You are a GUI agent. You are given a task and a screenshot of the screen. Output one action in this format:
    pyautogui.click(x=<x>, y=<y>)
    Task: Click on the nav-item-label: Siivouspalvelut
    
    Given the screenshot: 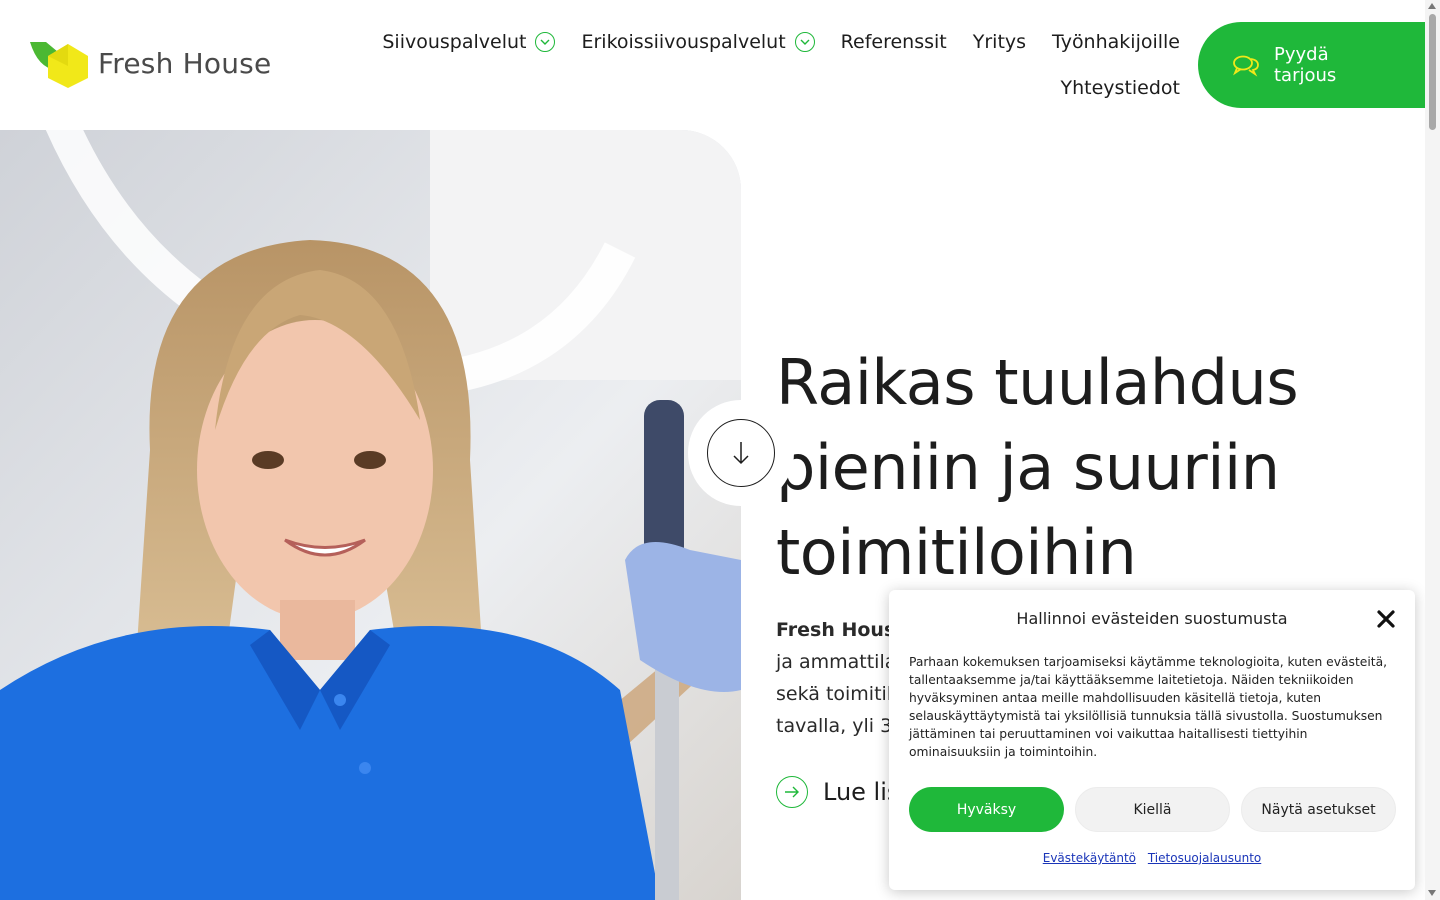 What is the action you would take?
    pyautogui.click(x=454, y=42)
    